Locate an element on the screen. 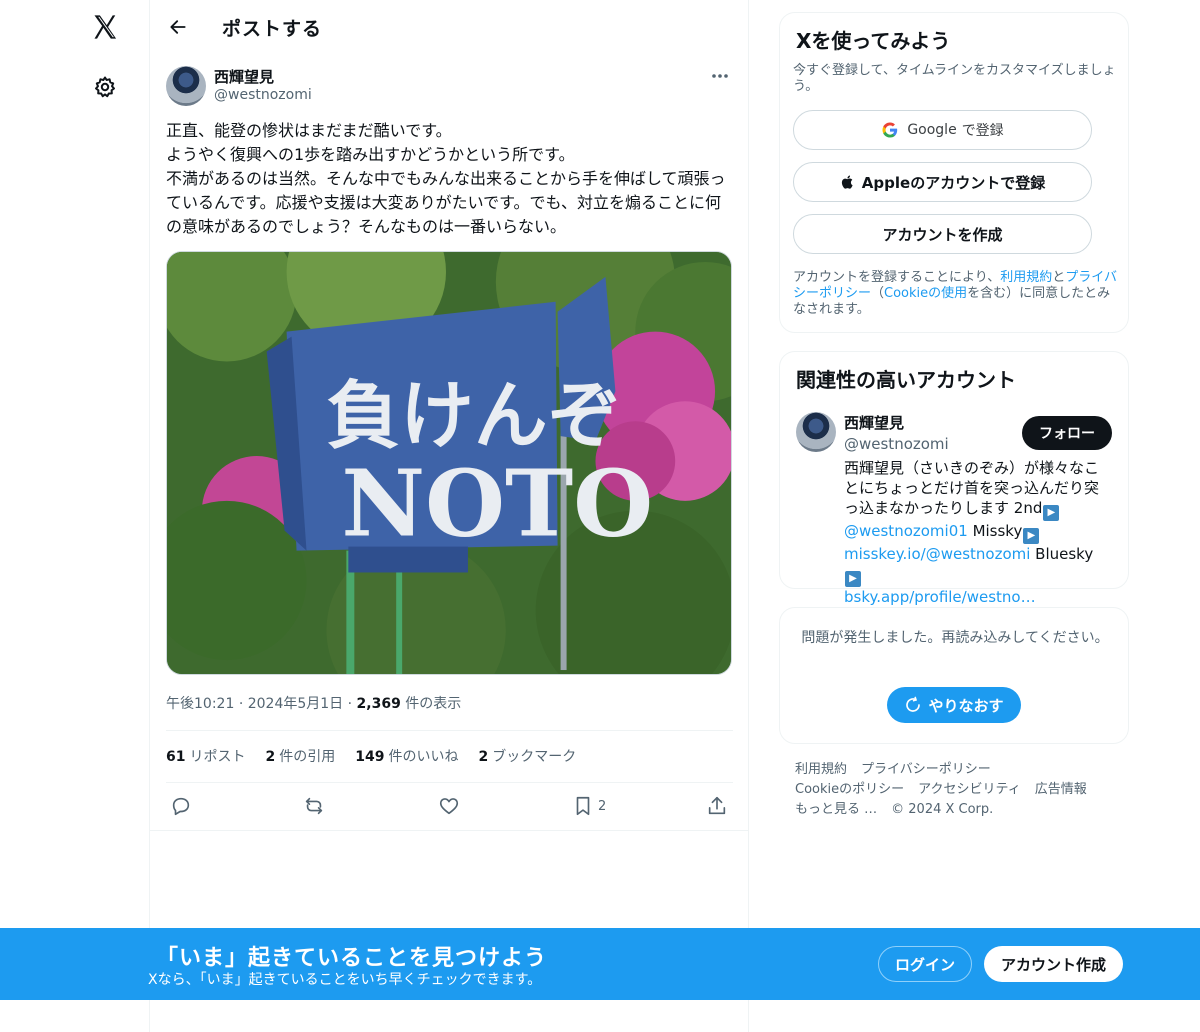 This screenshot has height=1032, width=1200. arrow-left-icon is located at coordinates (178, 27).